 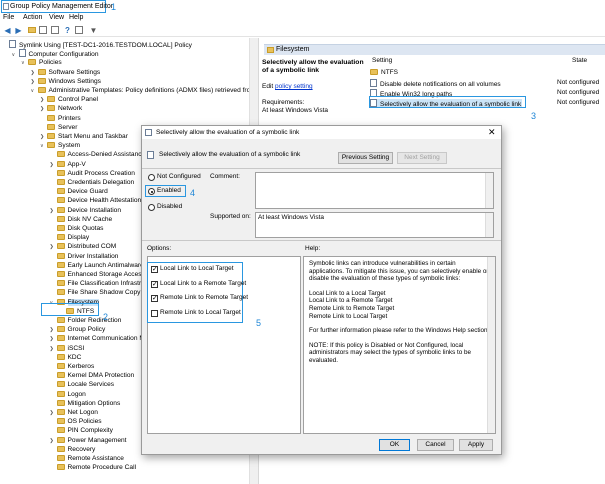 I want to click on ok-button: OK, so click(x=394, y=445).